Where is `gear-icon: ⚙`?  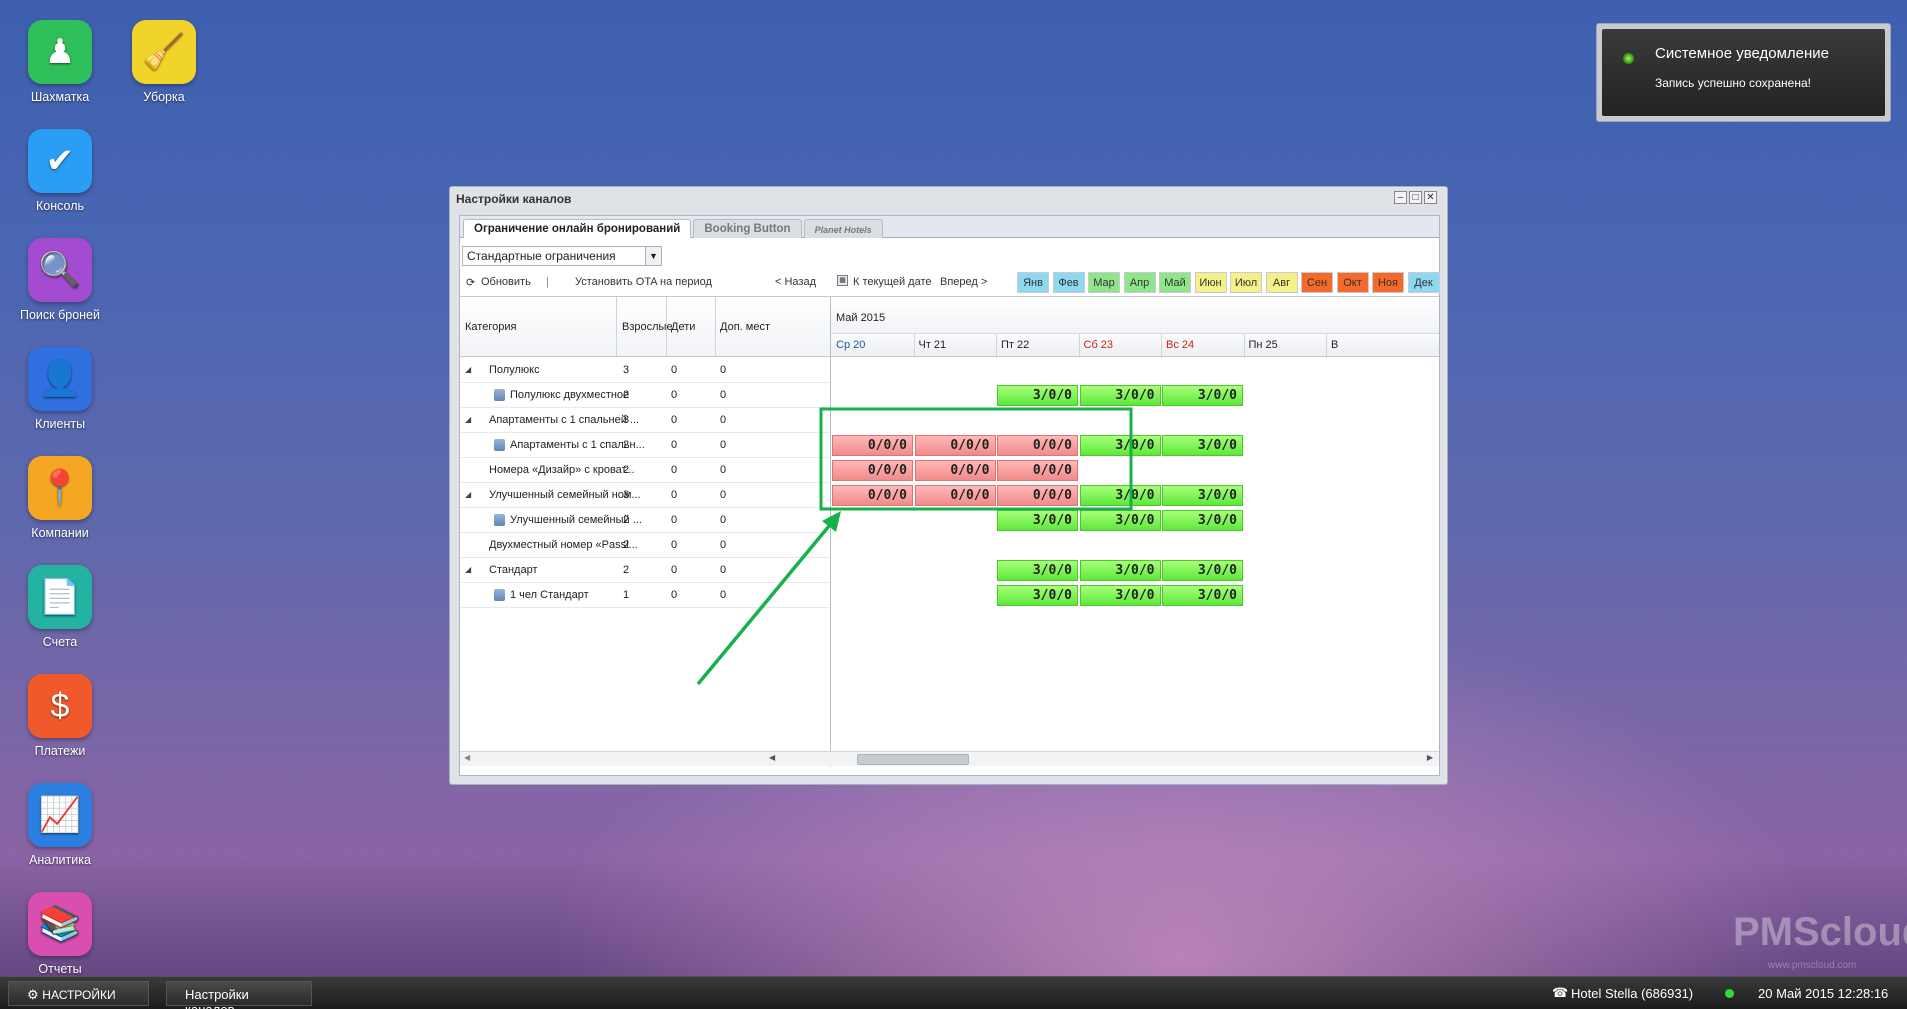 gear-icon: ⚙ is located at coordinates (33, 994).